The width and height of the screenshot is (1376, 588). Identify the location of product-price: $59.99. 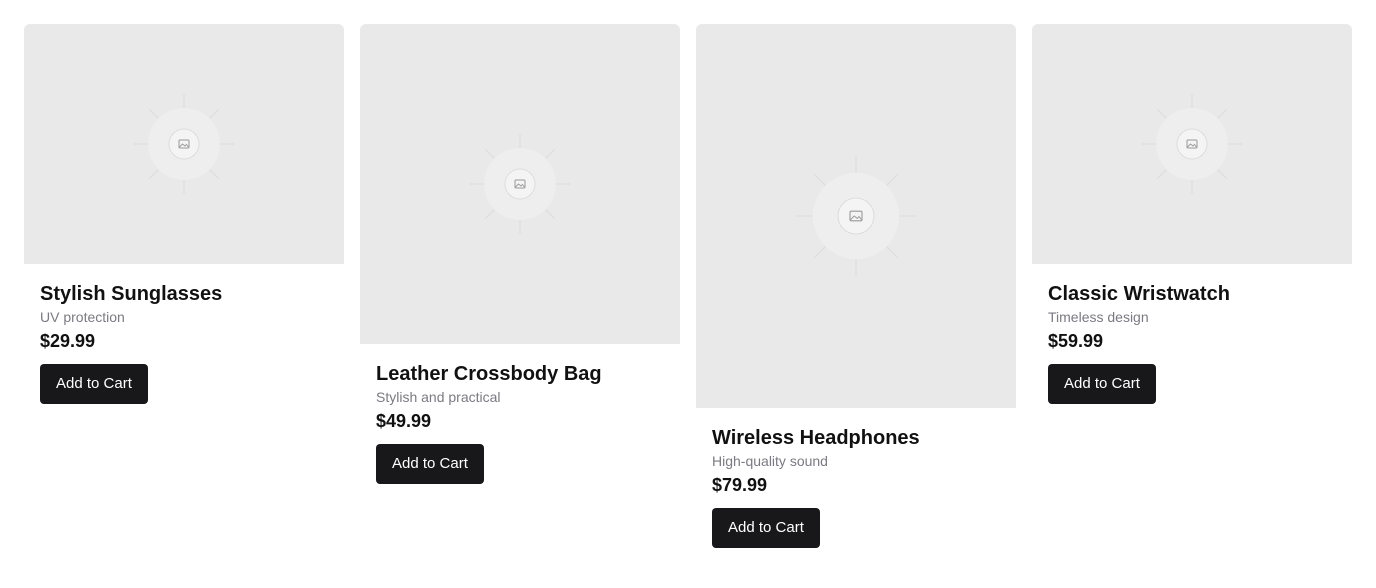
(1076, 341).